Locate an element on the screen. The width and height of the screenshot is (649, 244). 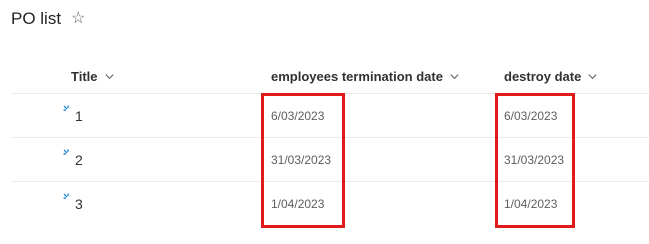
row-title-cell: 1 is located at coordinates (73, 116).